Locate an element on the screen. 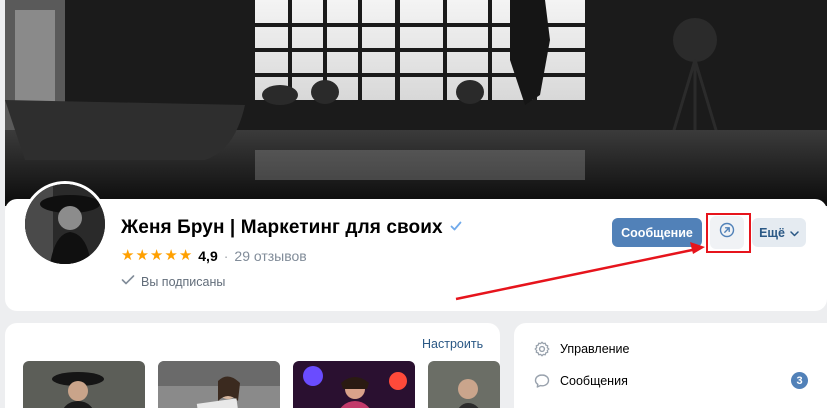 This screenshot has height=408, width=827. more-button: Ещё is located at coordinates (779, 232).